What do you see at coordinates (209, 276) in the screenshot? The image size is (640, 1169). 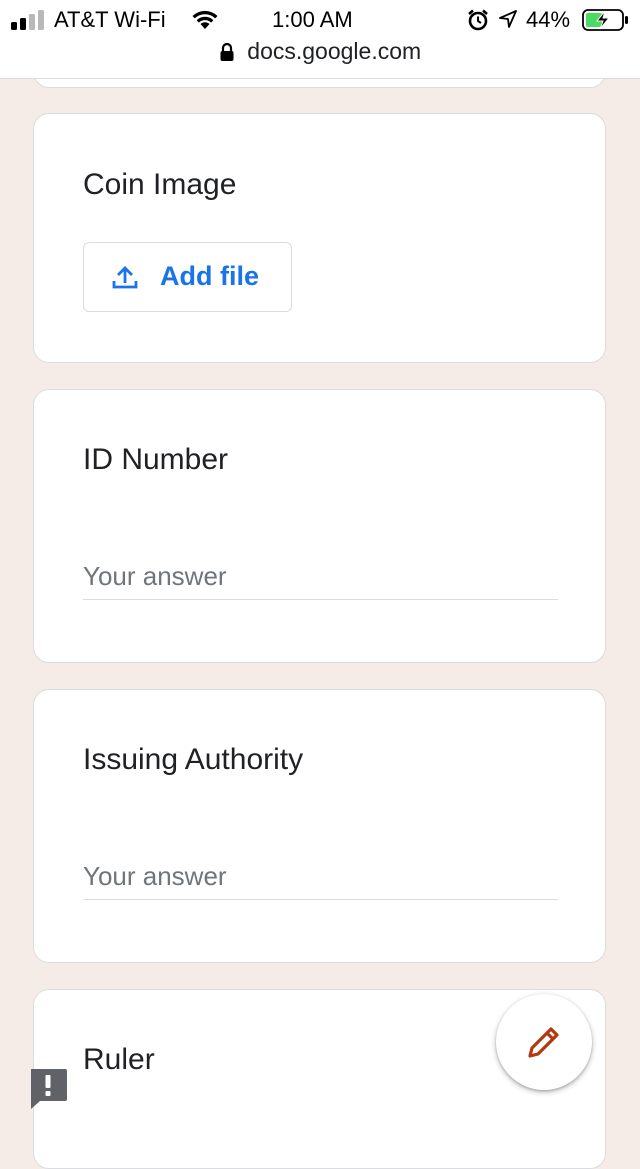 I see `add-file-label: Add file` at bounding box center [209, 276].